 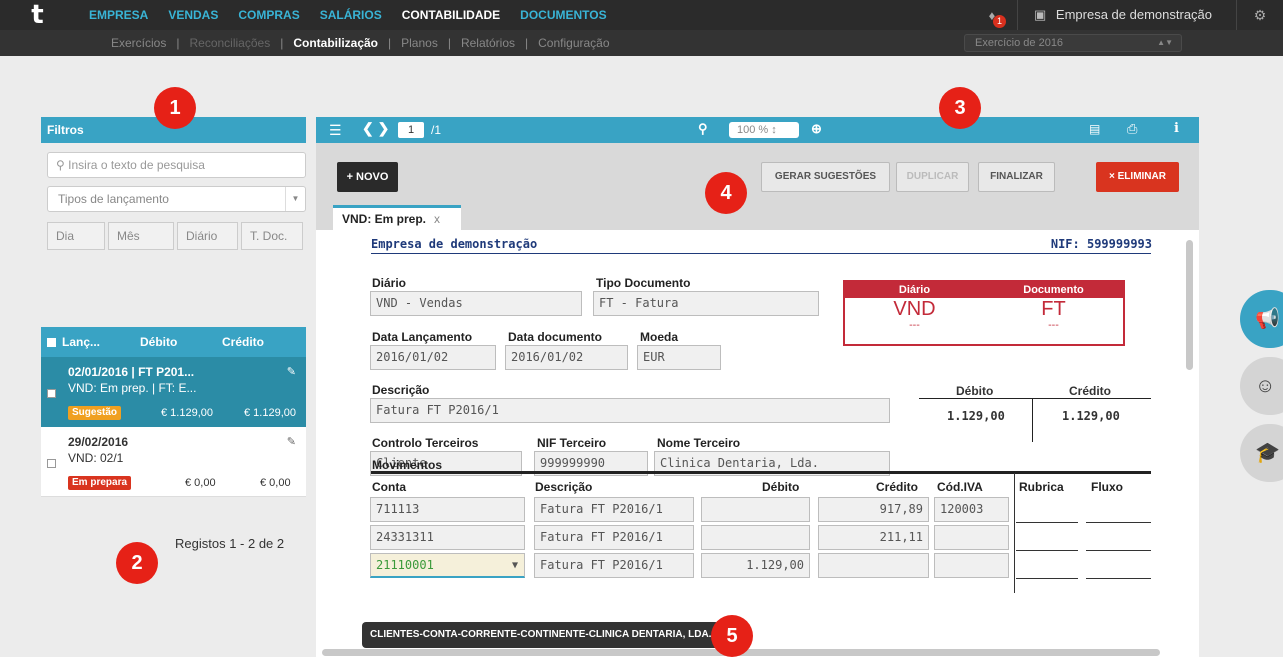 What do you see at coordinates (971, 509) in the screenshot?
I see `mov-iva: 120003` at bounding box center [971, 509].